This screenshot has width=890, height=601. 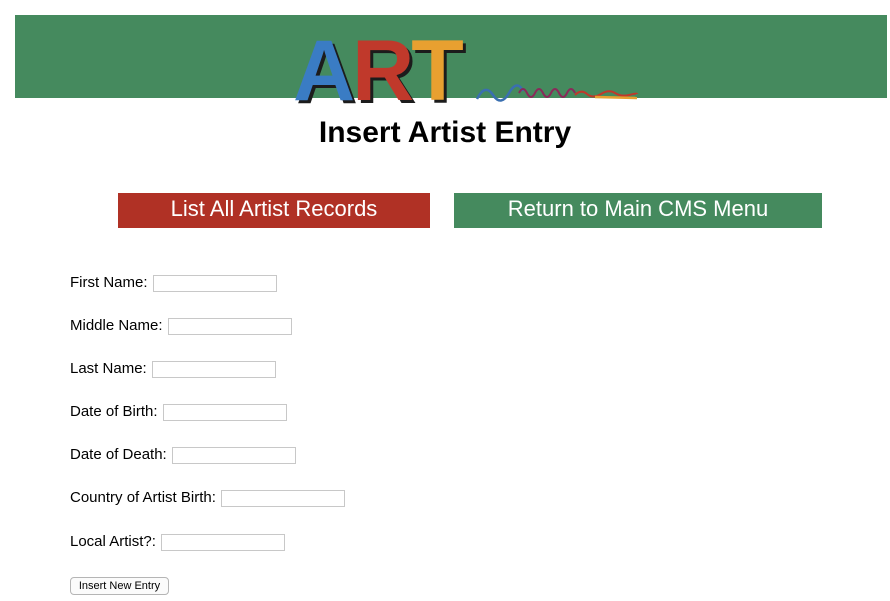 I want to click on country-of-birth-row: Country of Artist Birth:, so click(x=207, y=498).